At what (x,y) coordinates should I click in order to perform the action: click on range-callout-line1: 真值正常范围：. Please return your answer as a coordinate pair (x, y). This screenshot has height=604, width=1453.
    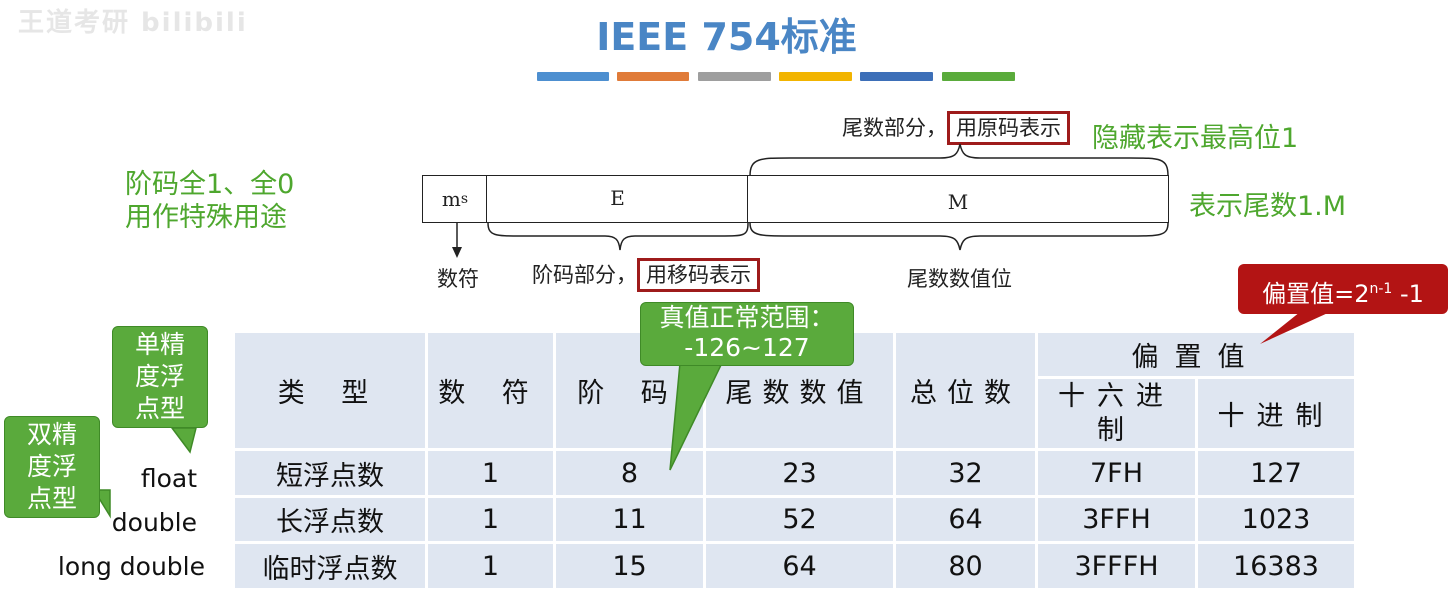
    Looking at the image, I should click on (747, 317).